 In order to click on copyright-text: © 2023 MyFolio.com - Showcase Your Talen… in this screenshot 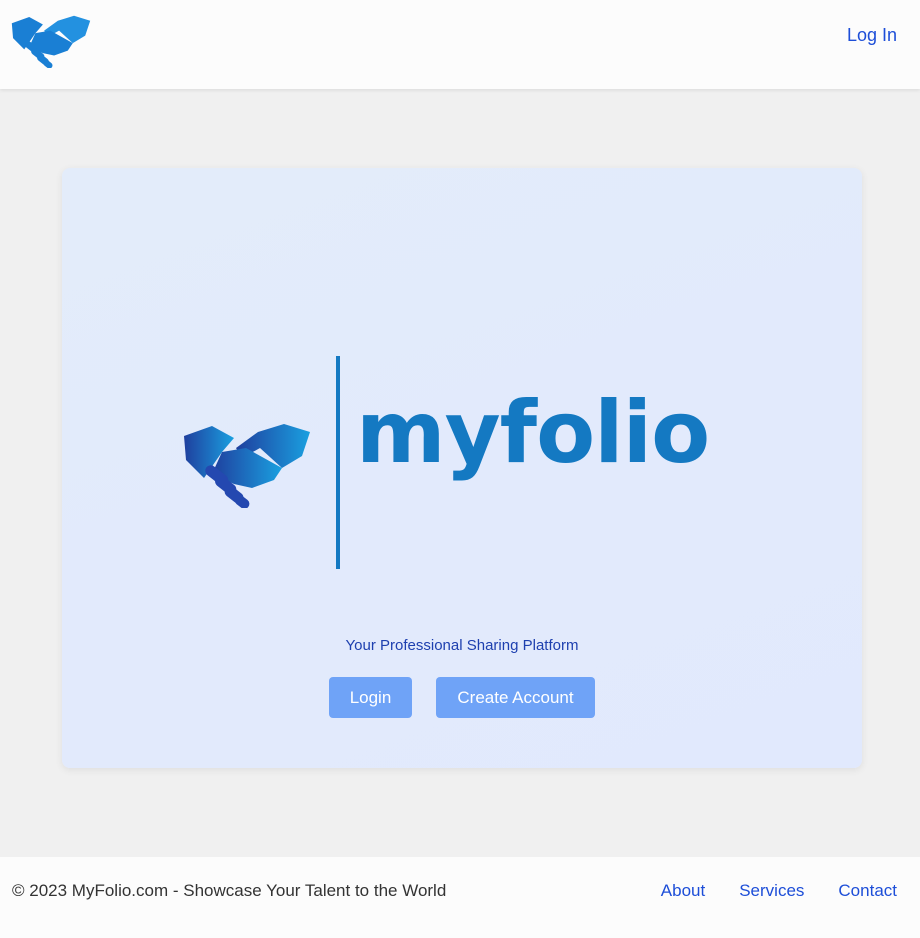, I will do `click(229, 890)`.